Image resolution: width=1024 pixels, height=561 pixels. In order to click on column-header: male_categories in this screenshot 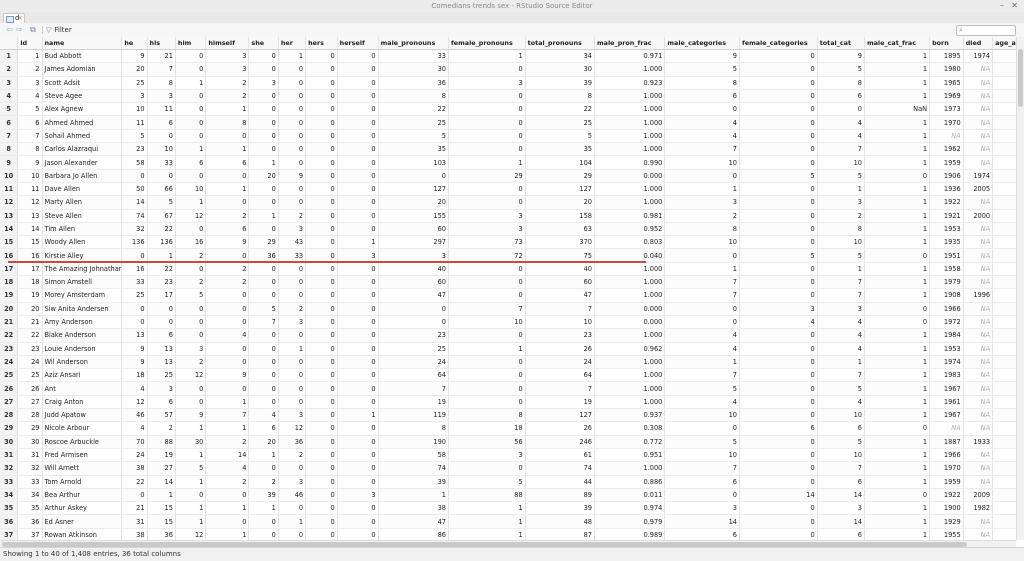, I will do `click(702, 43)`.